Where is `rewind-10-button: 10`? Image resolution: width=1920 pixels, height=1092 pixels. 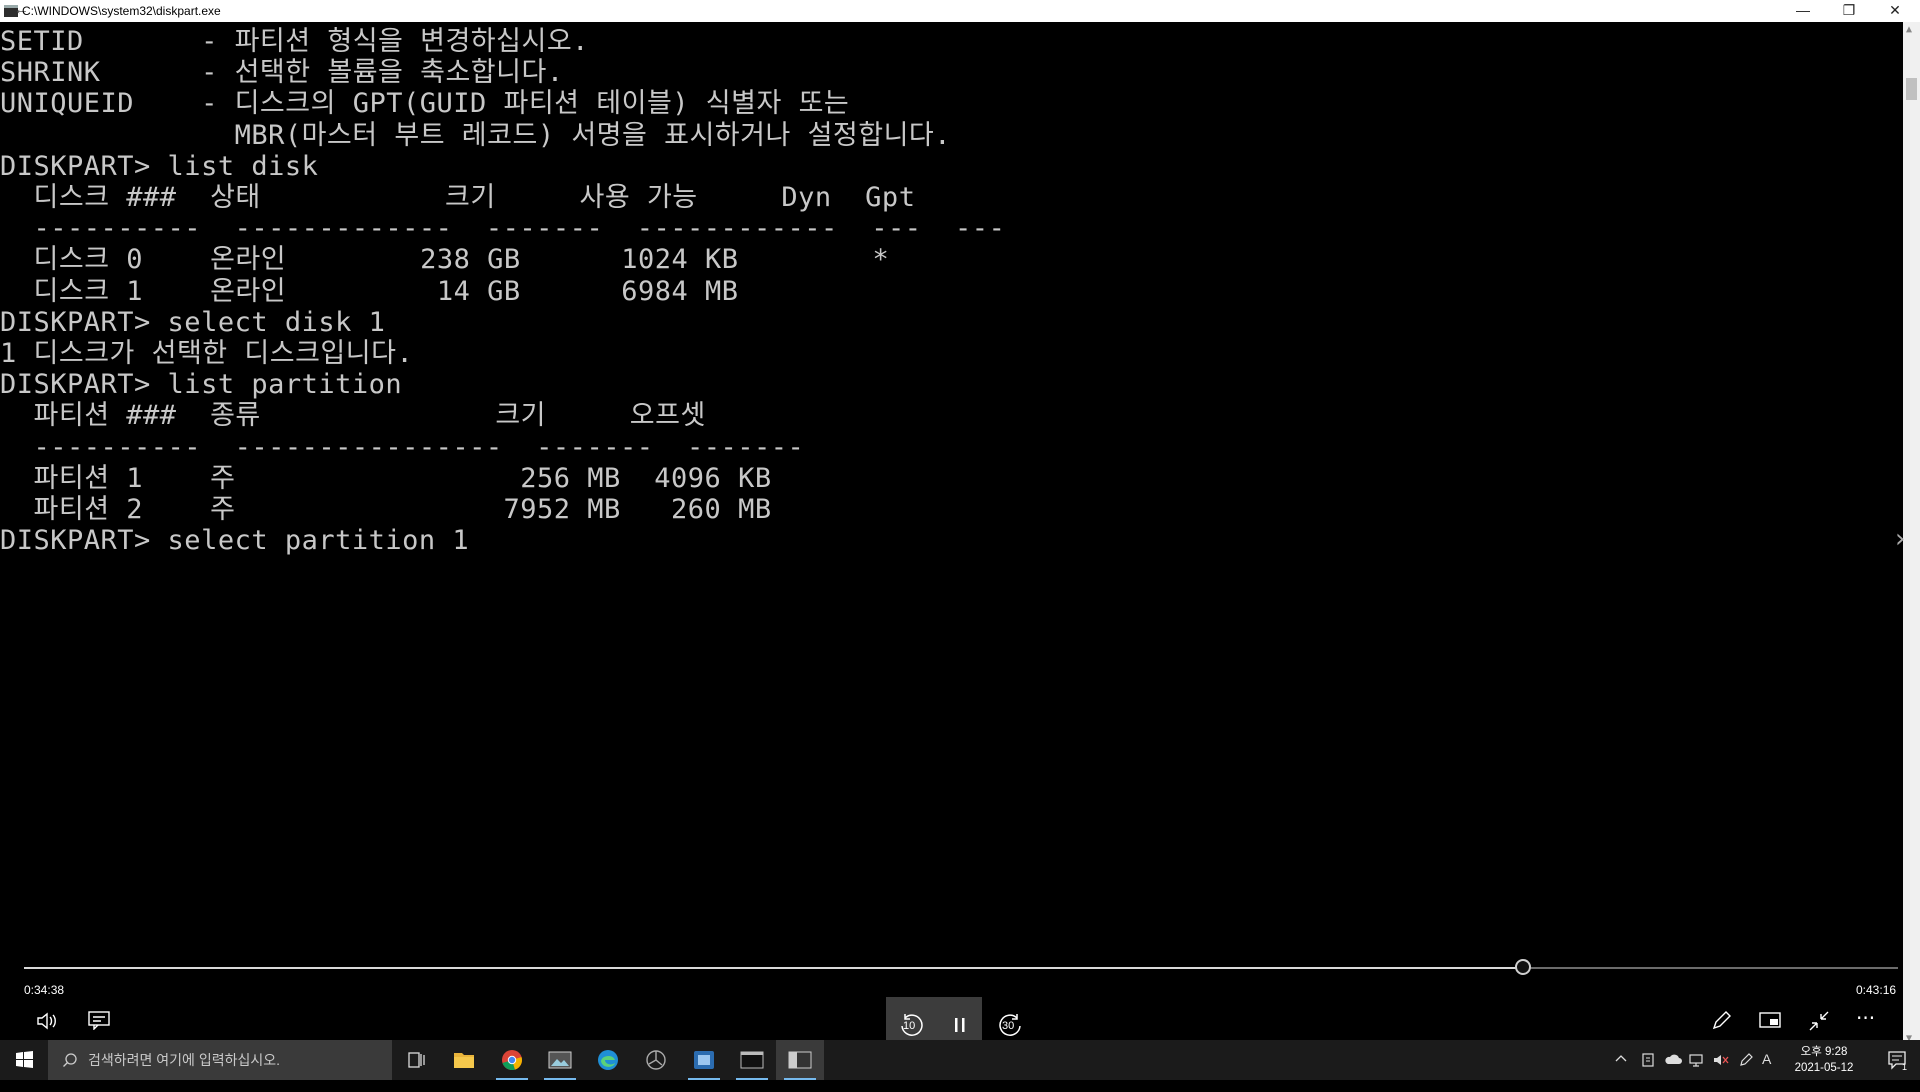 rewind-10-button: 10 is located at coordinates (912, 1026).